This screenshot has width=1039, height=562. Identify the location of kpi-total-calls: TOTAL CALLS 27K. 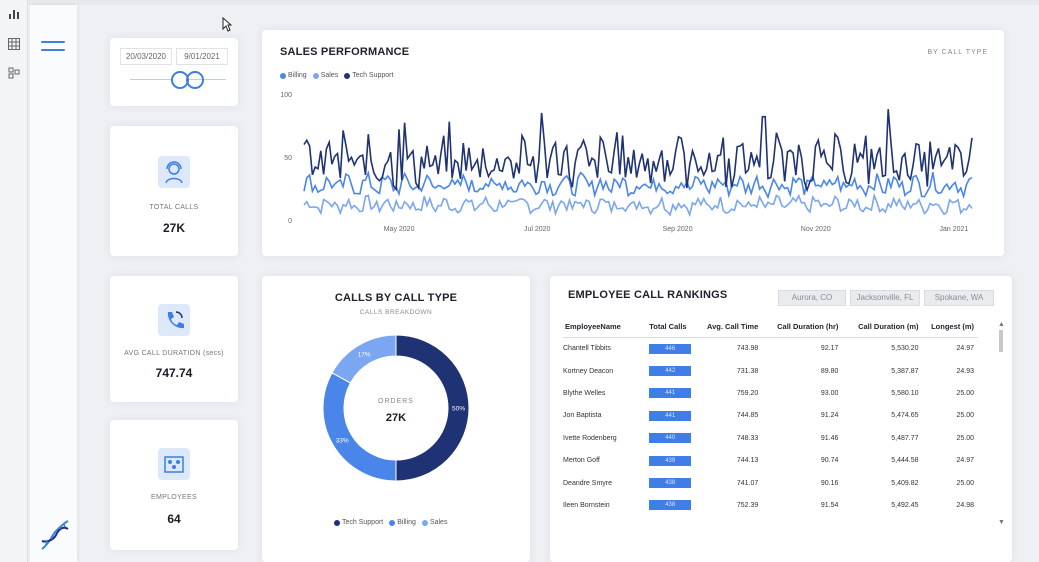
(174, 191).